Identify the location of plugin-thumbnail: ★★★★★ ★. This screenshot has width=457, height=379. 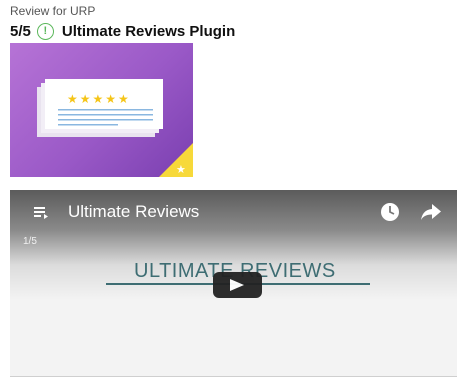
(101, 110).